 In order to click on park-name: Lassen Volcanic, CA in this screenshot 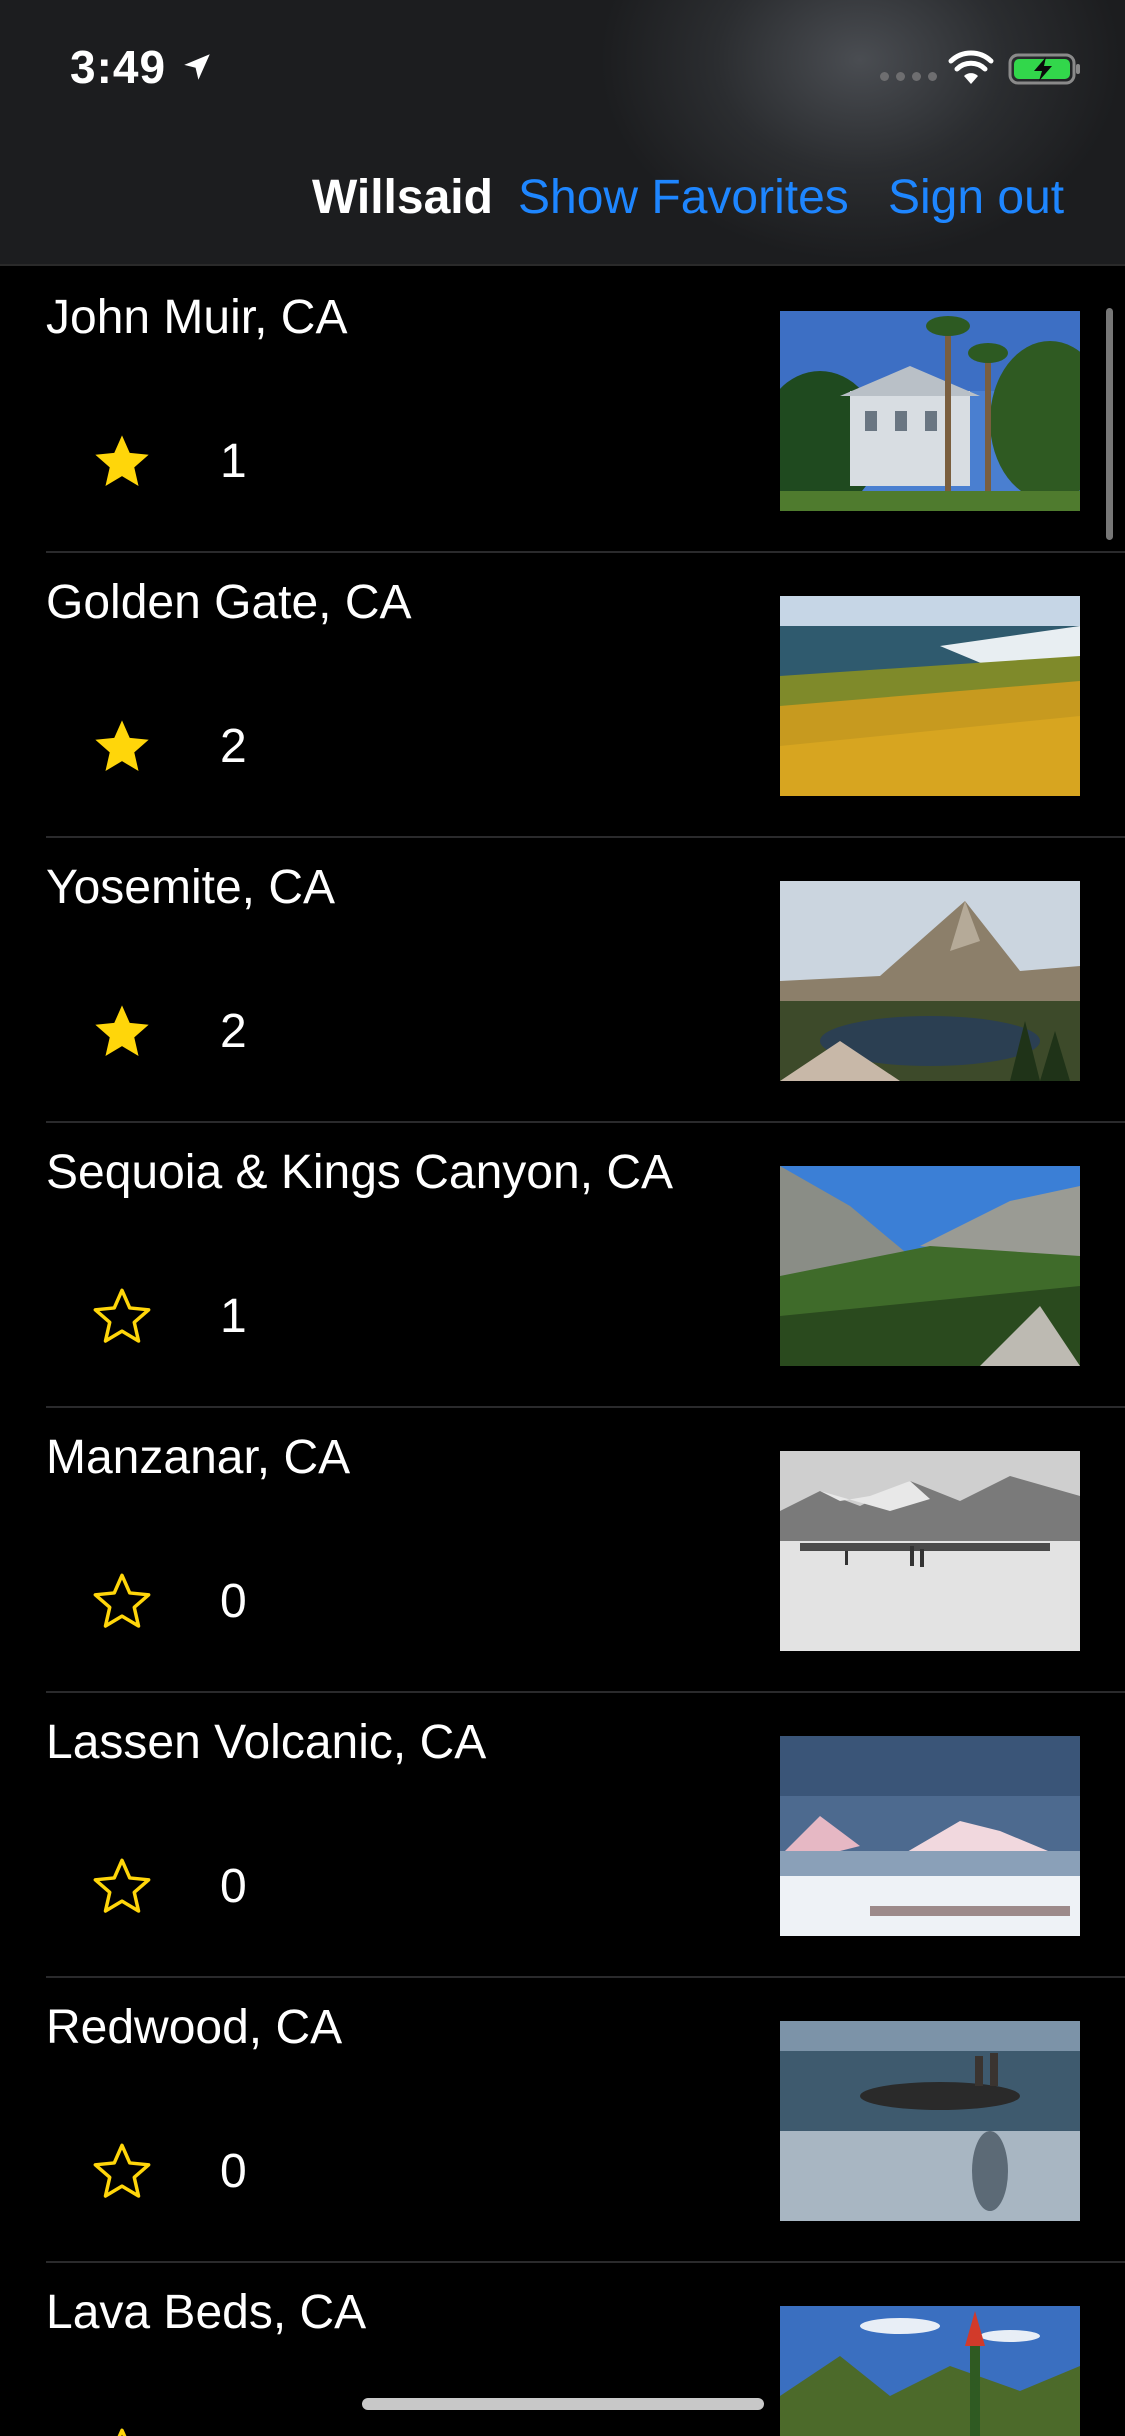, I will do `click(266, 1742)`.